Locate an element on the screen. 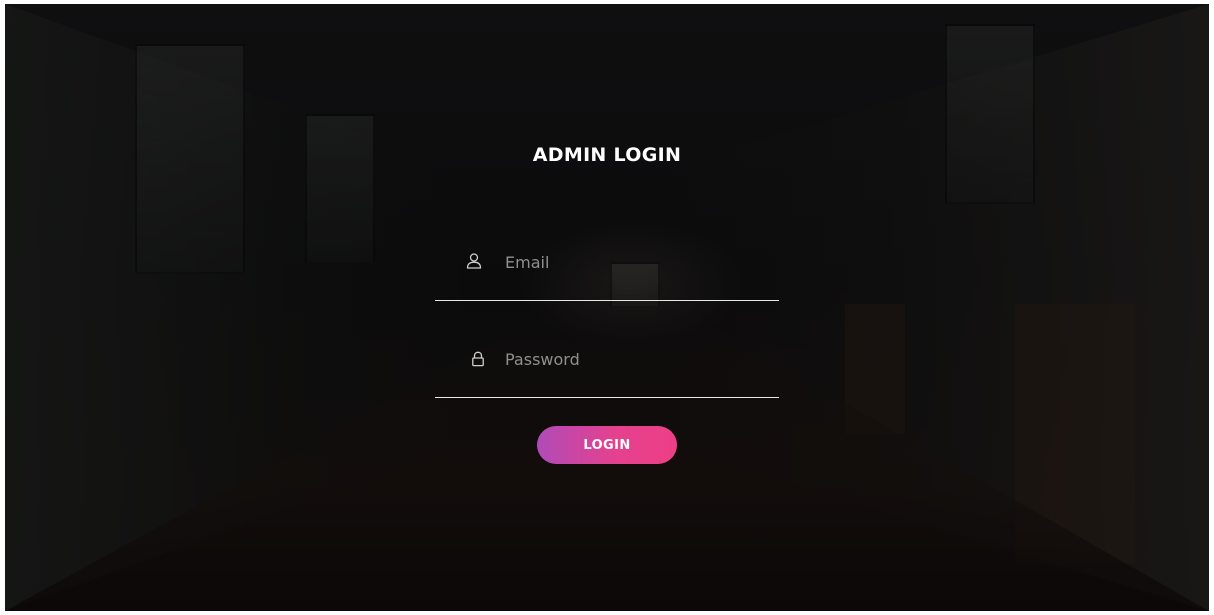  page-title: ADMIN LOGIN is located at coordinates (607, 155).